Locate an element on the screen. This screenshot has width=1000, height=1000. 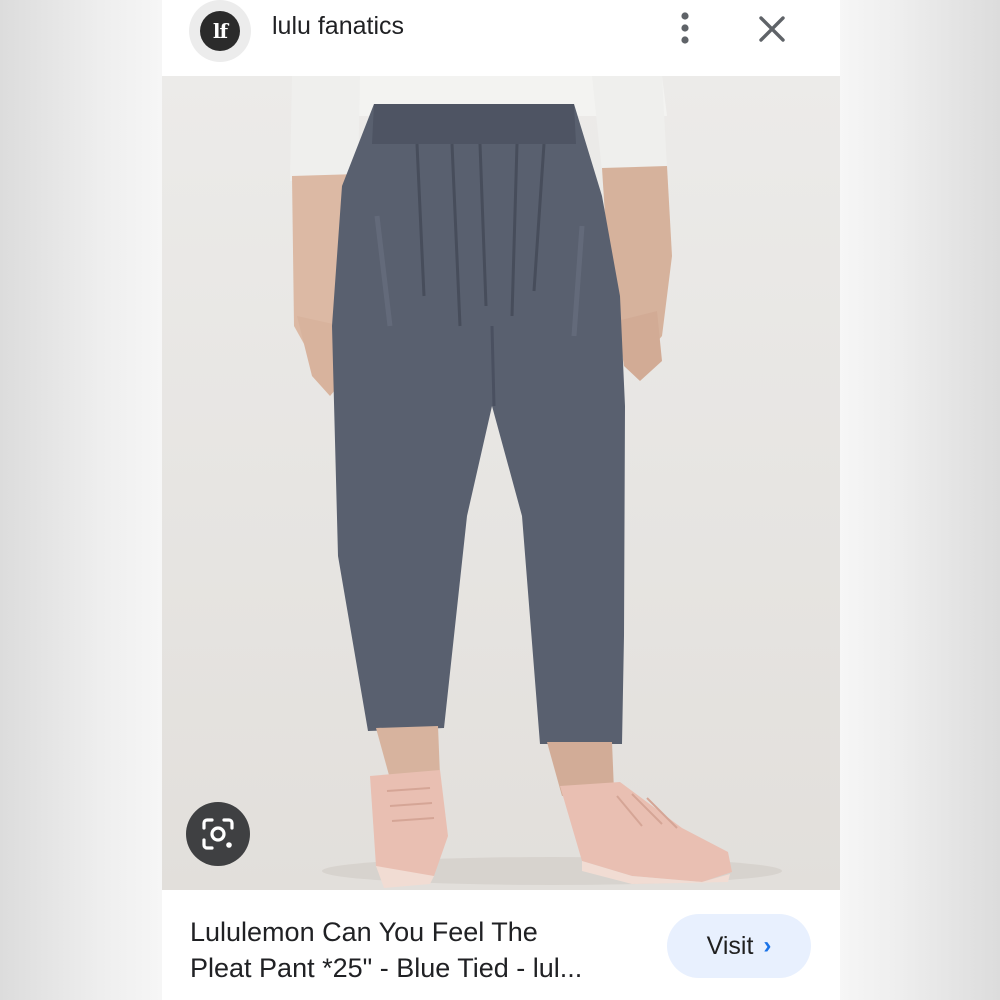
lulu-fanatics-logo: lf is located at coordinates (220, 31).